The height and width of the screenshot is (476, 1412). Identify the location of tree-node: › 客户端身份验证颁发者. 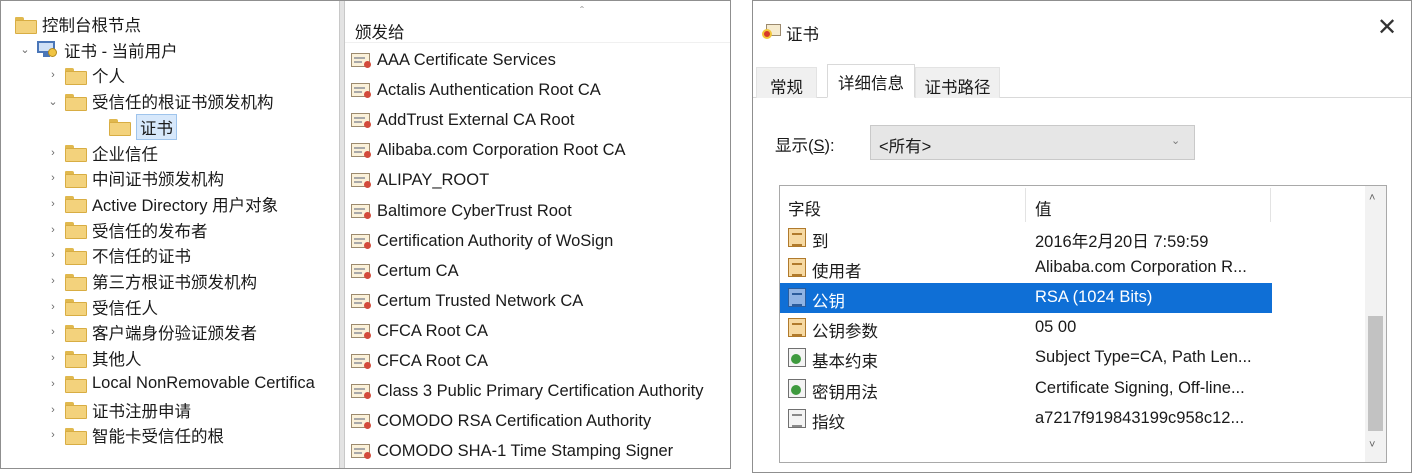
(151, 332).